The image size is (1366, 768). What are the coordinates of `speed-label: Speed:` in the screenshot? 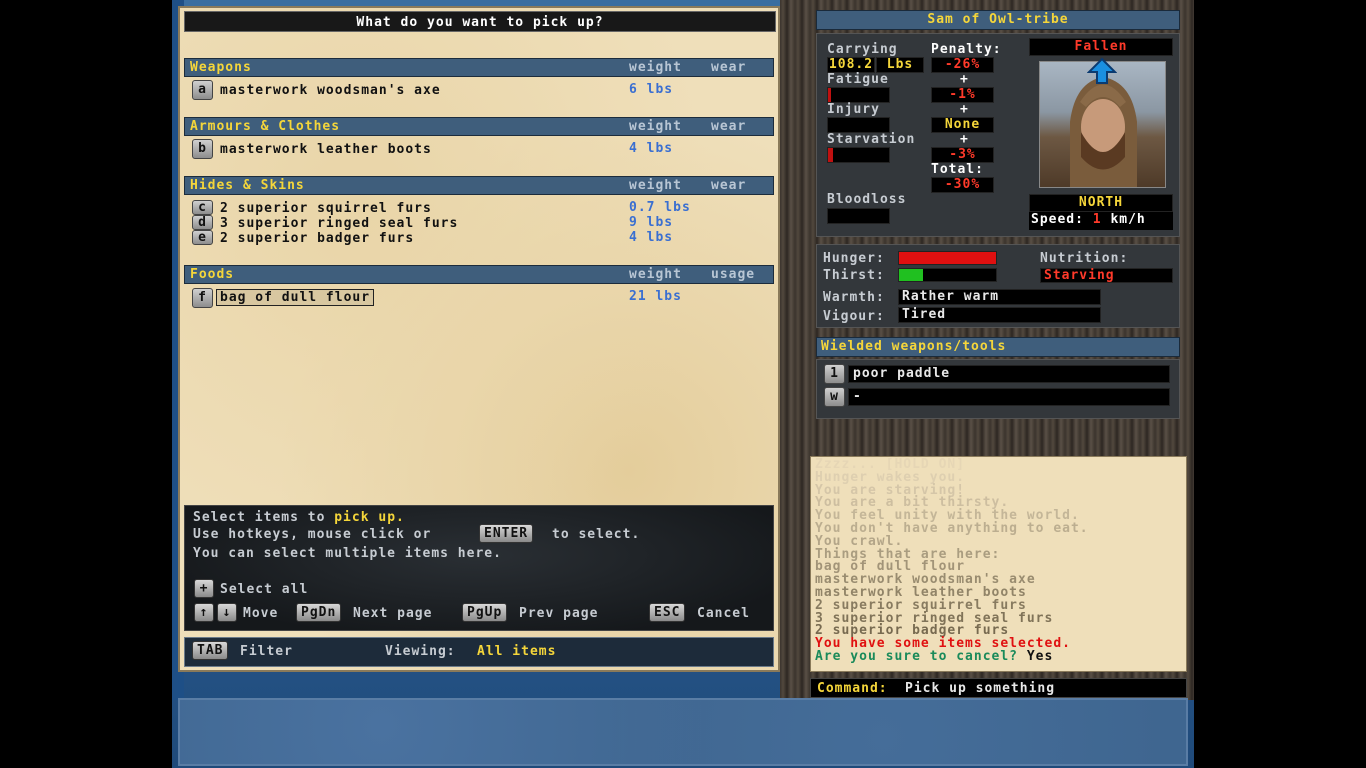 It's located at (1057, 219).